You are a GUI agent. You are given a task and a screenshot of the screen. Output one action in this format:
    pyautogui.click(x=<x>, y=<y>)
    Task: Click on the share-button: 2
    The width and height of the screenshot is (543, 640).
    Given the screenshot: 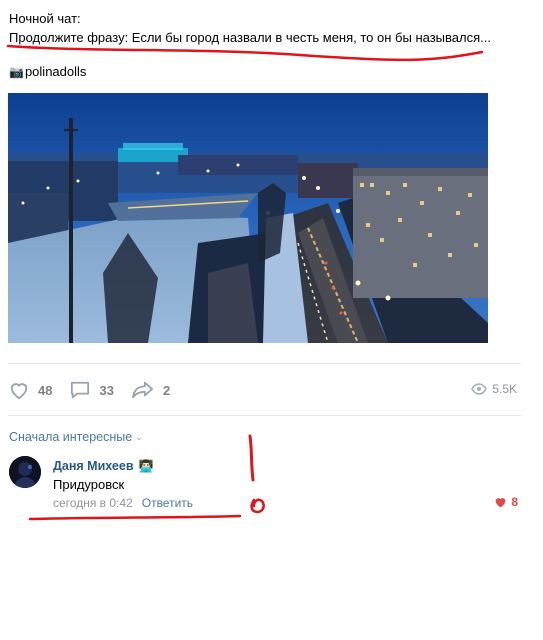 What is the action you would take?
    pyautogui.click(x=150, y=390)
    